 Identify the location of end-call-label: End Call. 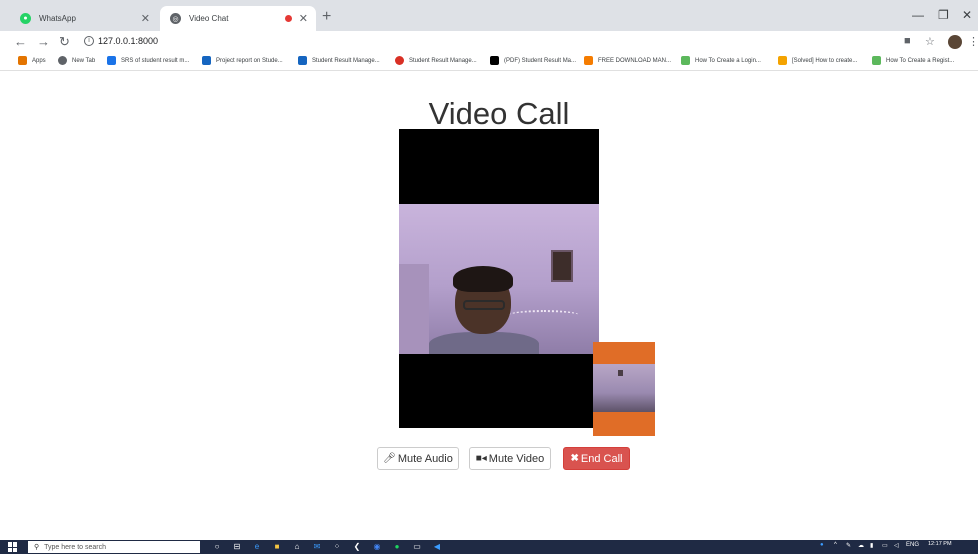
(601, 458).